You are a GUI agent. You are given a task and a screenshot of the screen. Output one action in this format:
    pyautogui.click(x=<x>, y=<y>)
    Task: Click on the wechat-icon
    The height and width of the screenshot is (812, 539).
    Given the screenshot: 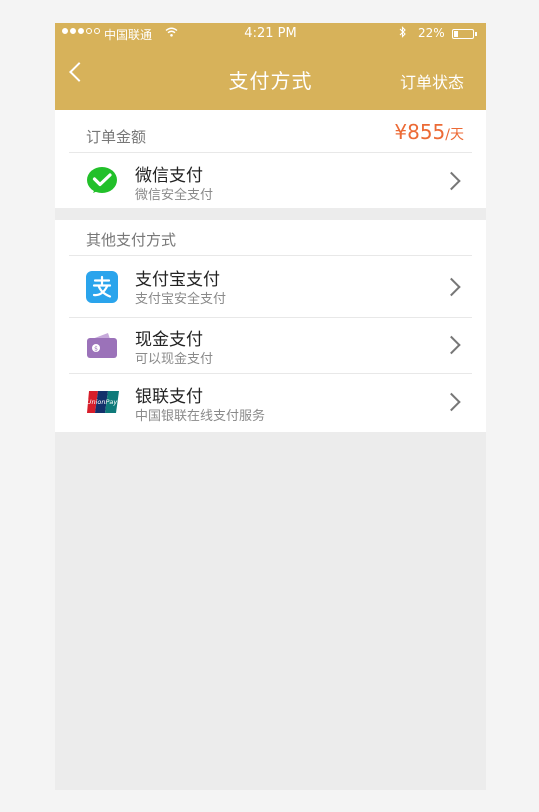 What is the action you would take?
    pyautogui.click(x=102, y=181)
    